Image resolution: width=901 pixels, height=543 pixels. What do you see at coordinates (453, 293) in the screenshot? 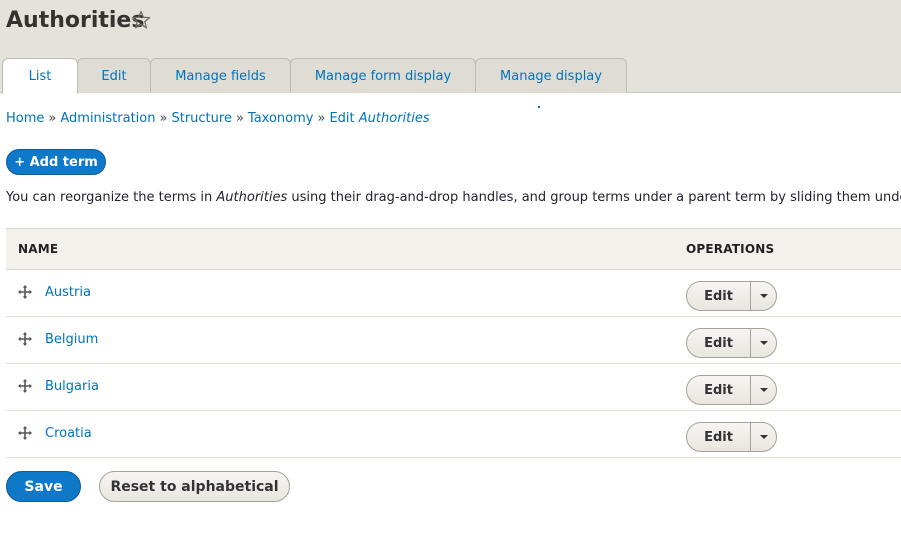
I see `table-row: Austria Edit` at bounding box center [453, 293].